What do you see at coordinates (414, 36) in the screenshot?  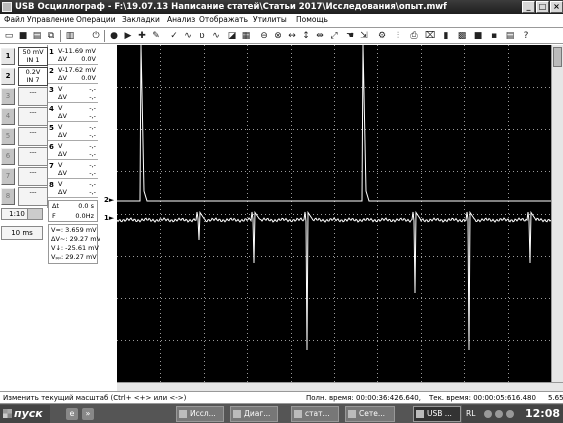 I see `export-icon: ⎙` at bounding box center [414, 36].